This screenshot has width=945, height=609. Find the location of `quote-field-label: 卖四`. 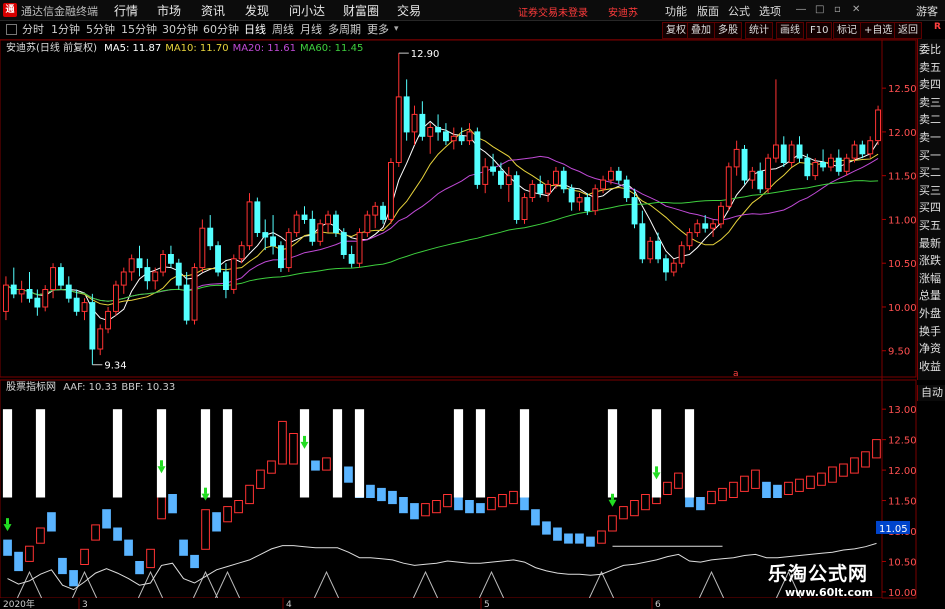

quote-field-label: 卖四 is located at coordinates (932, 84).